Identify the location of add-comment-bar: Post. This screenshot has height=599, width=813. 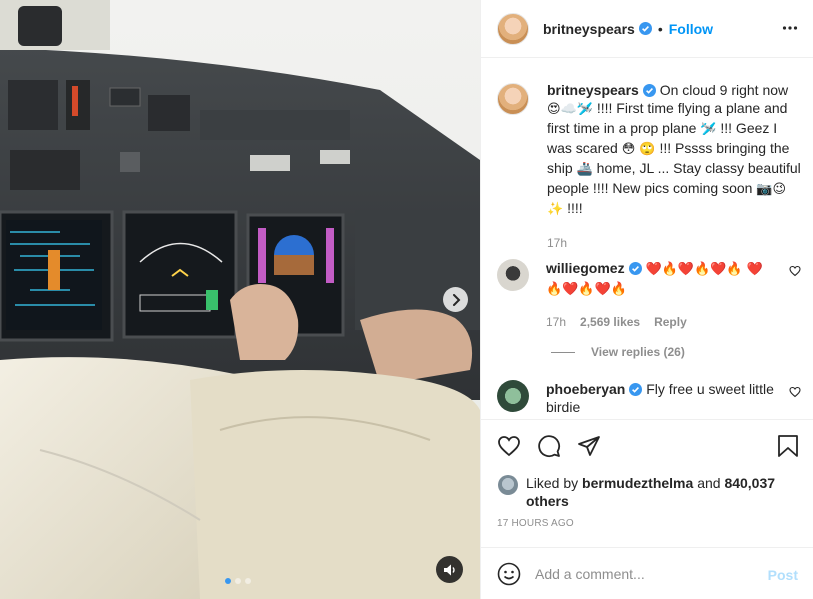
(647, 573).